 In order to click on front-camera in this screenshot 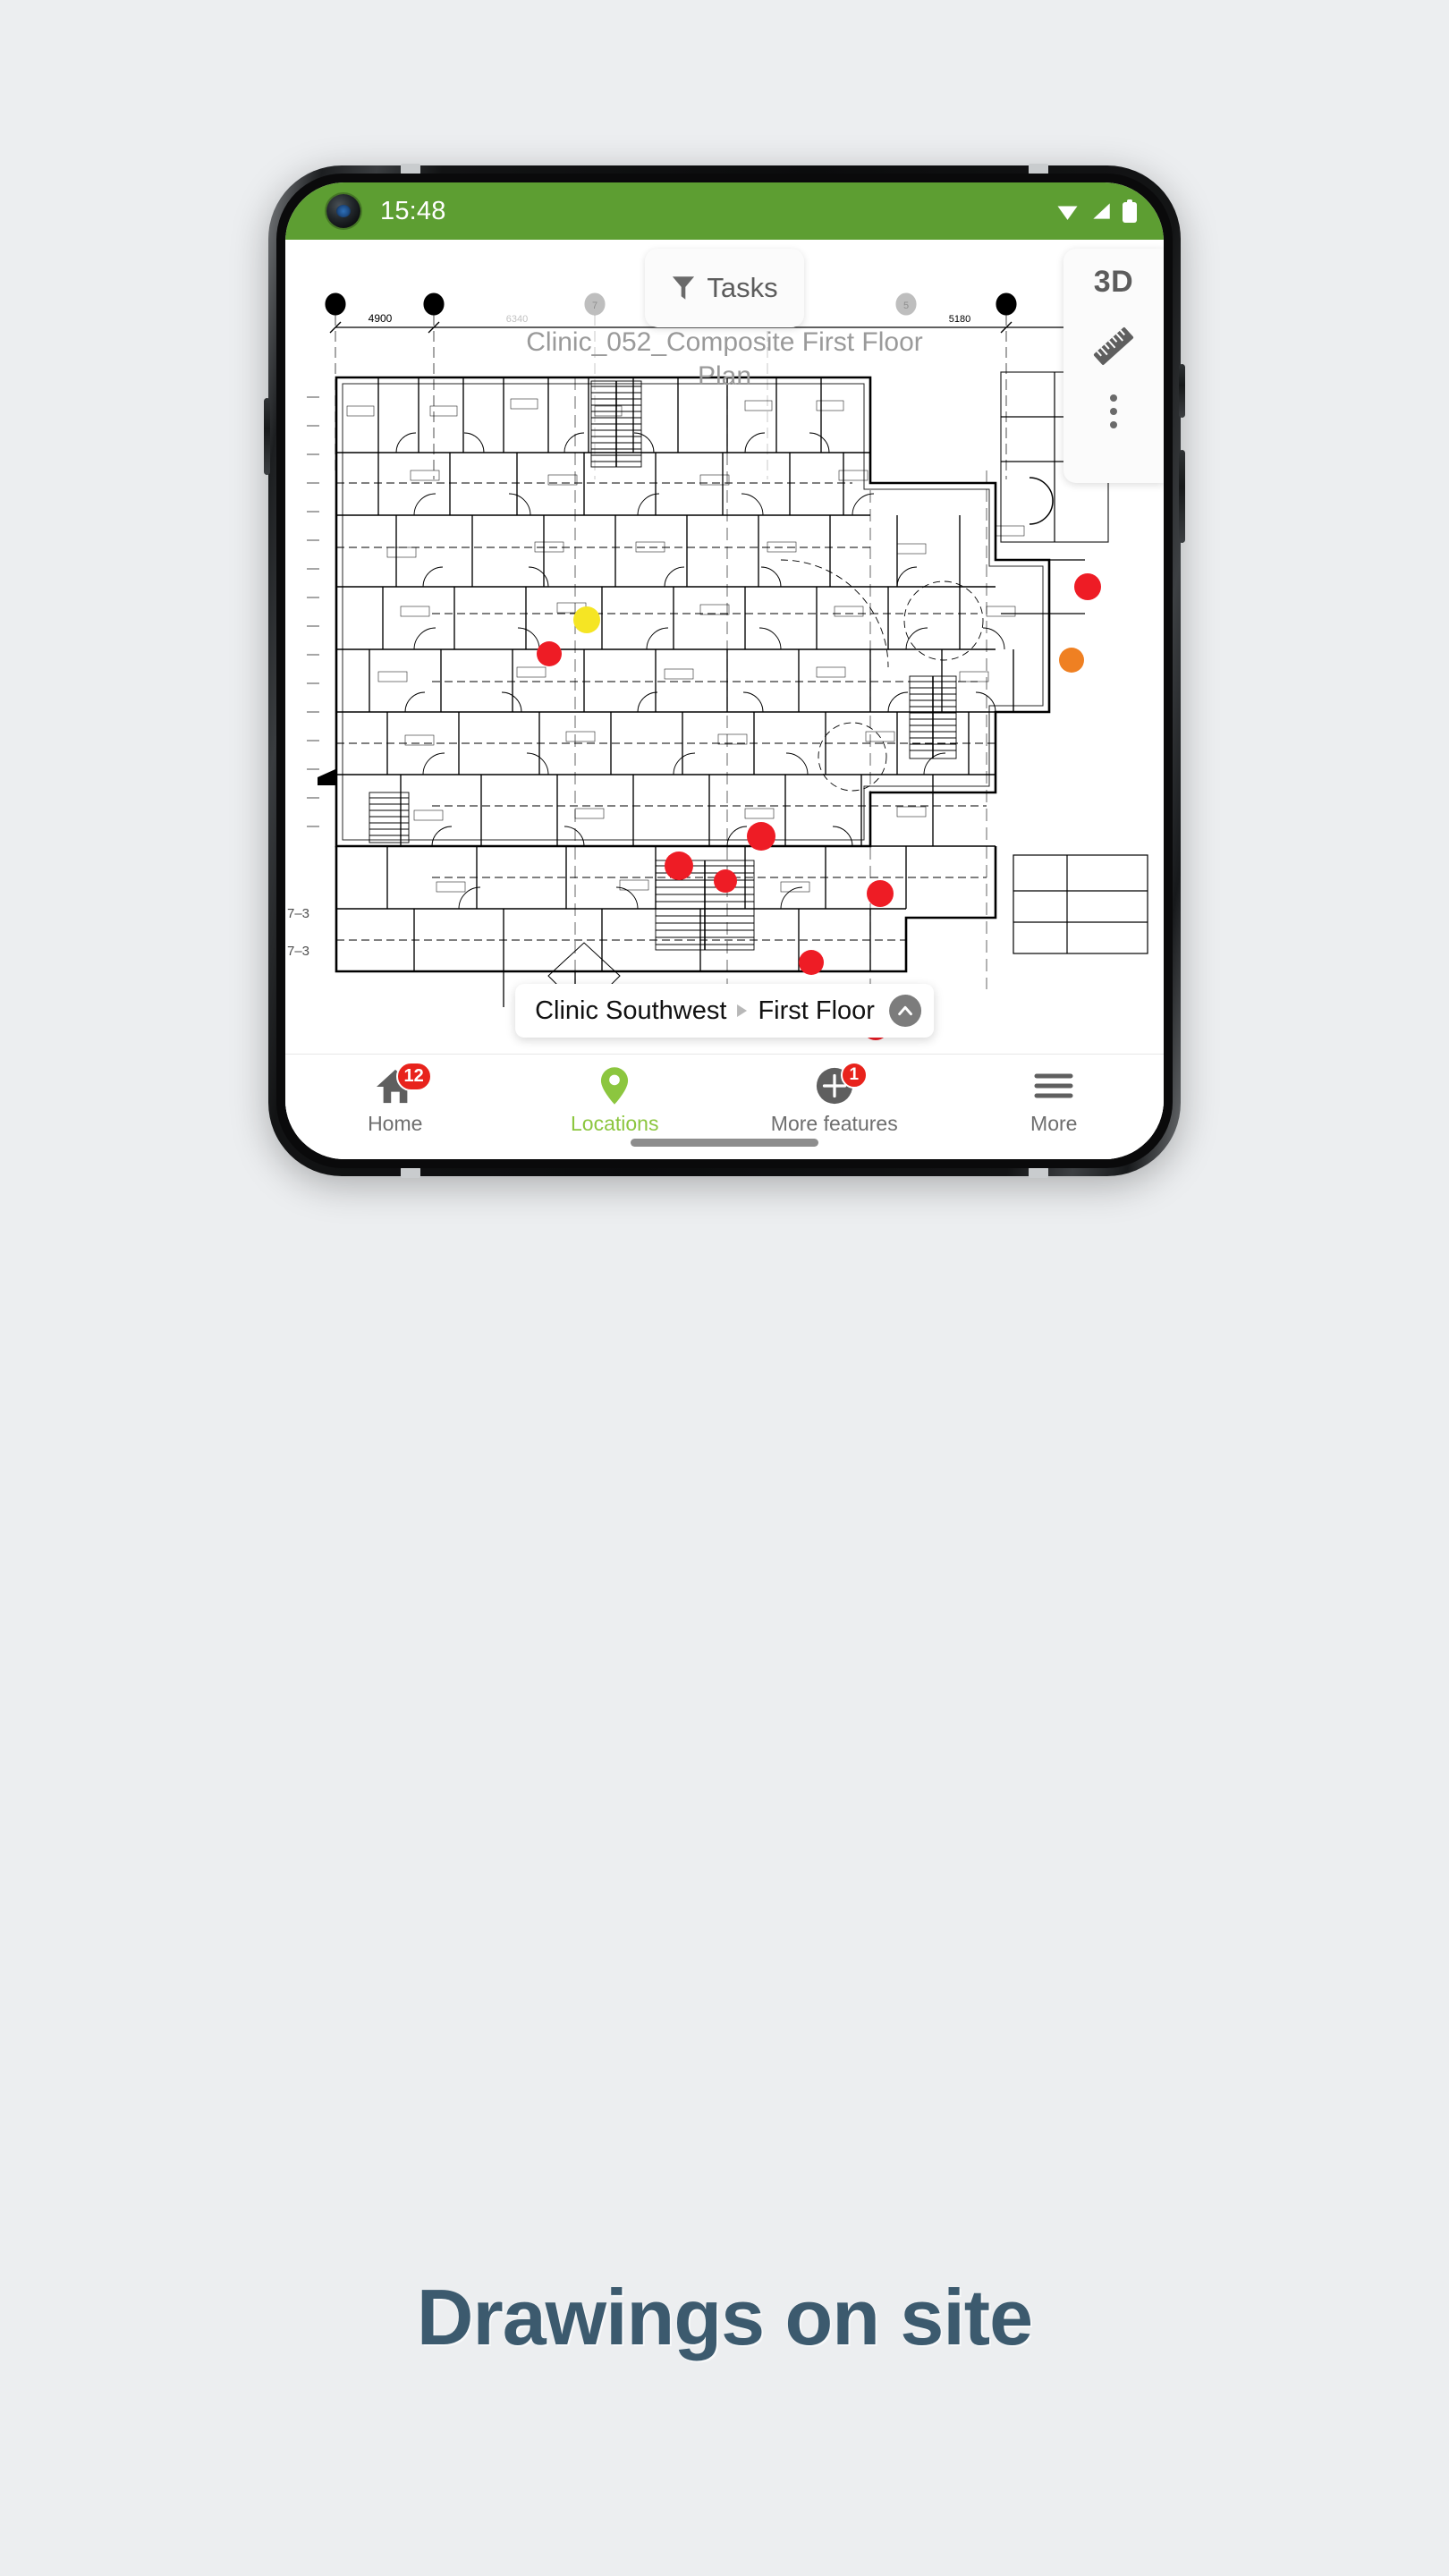, I will do `click(343, 211)`.